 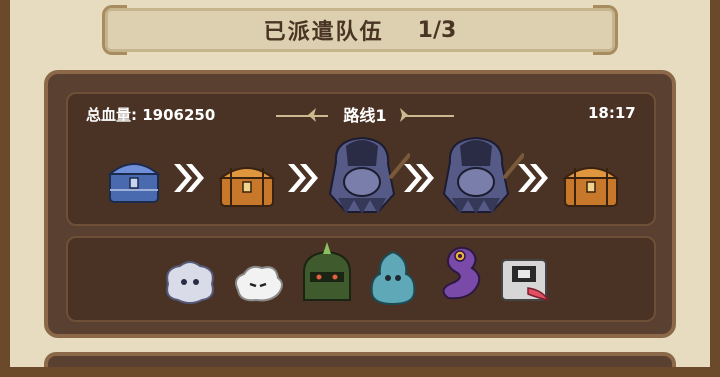 What do you see at coordinates (461, 273) in the screenshot?
I see `purple-snake-creature-icon` at bounding box center [461, 273].